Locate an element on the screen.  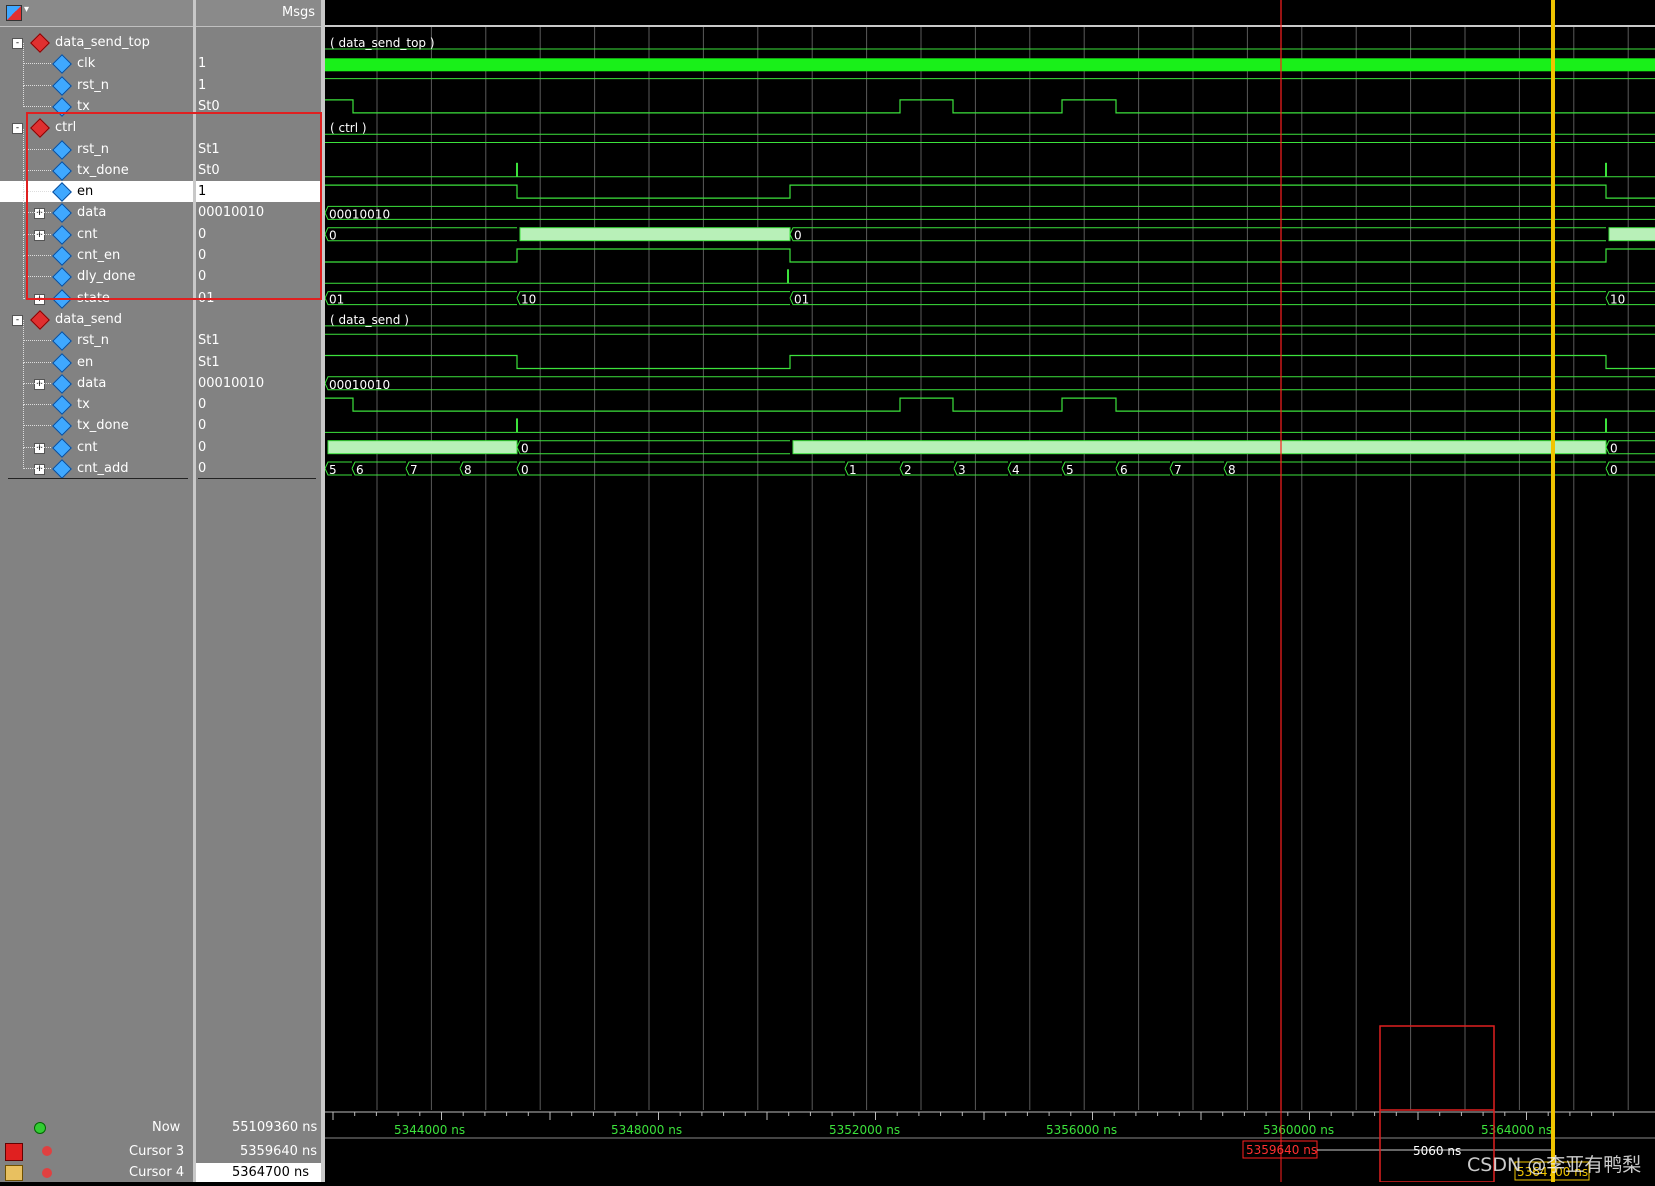
msgs-label: Msgs is located at coordinates (298, 12).